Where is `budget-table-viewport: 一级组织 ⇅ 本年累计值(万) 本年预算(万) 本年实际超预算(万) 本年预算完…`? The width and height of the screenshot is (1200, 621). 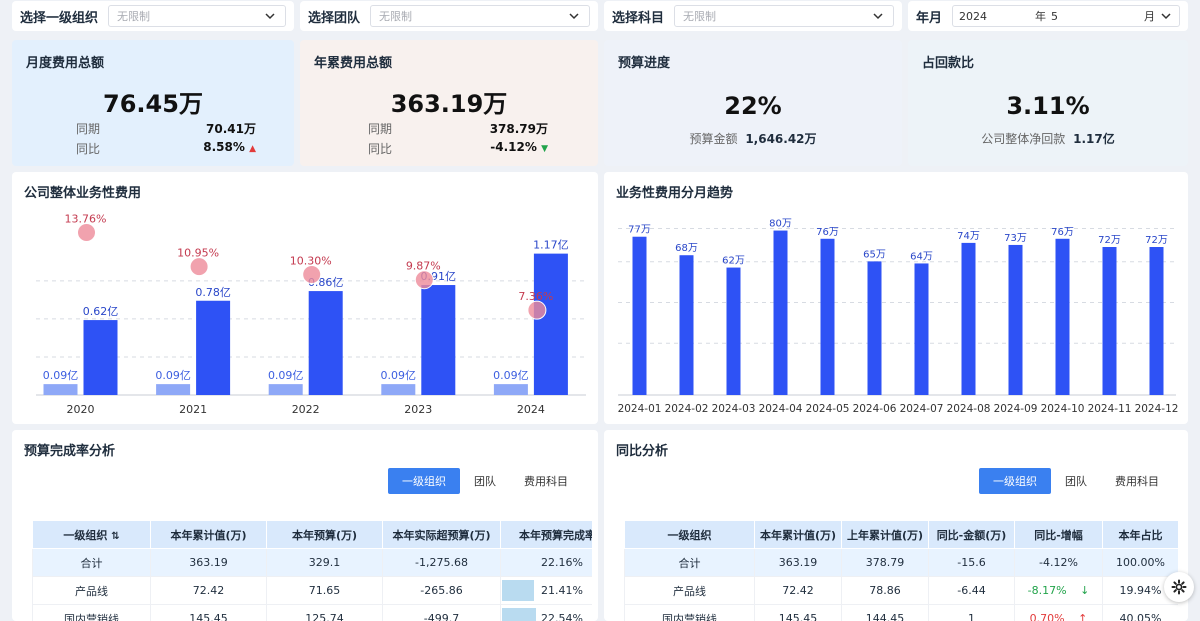
budget-table-viewport: 一级组织 ⇅ 本年累计值(万) 本年预算(万) 本年实际超预算(万) 本年预算完… is located at coordinates (312, 570).